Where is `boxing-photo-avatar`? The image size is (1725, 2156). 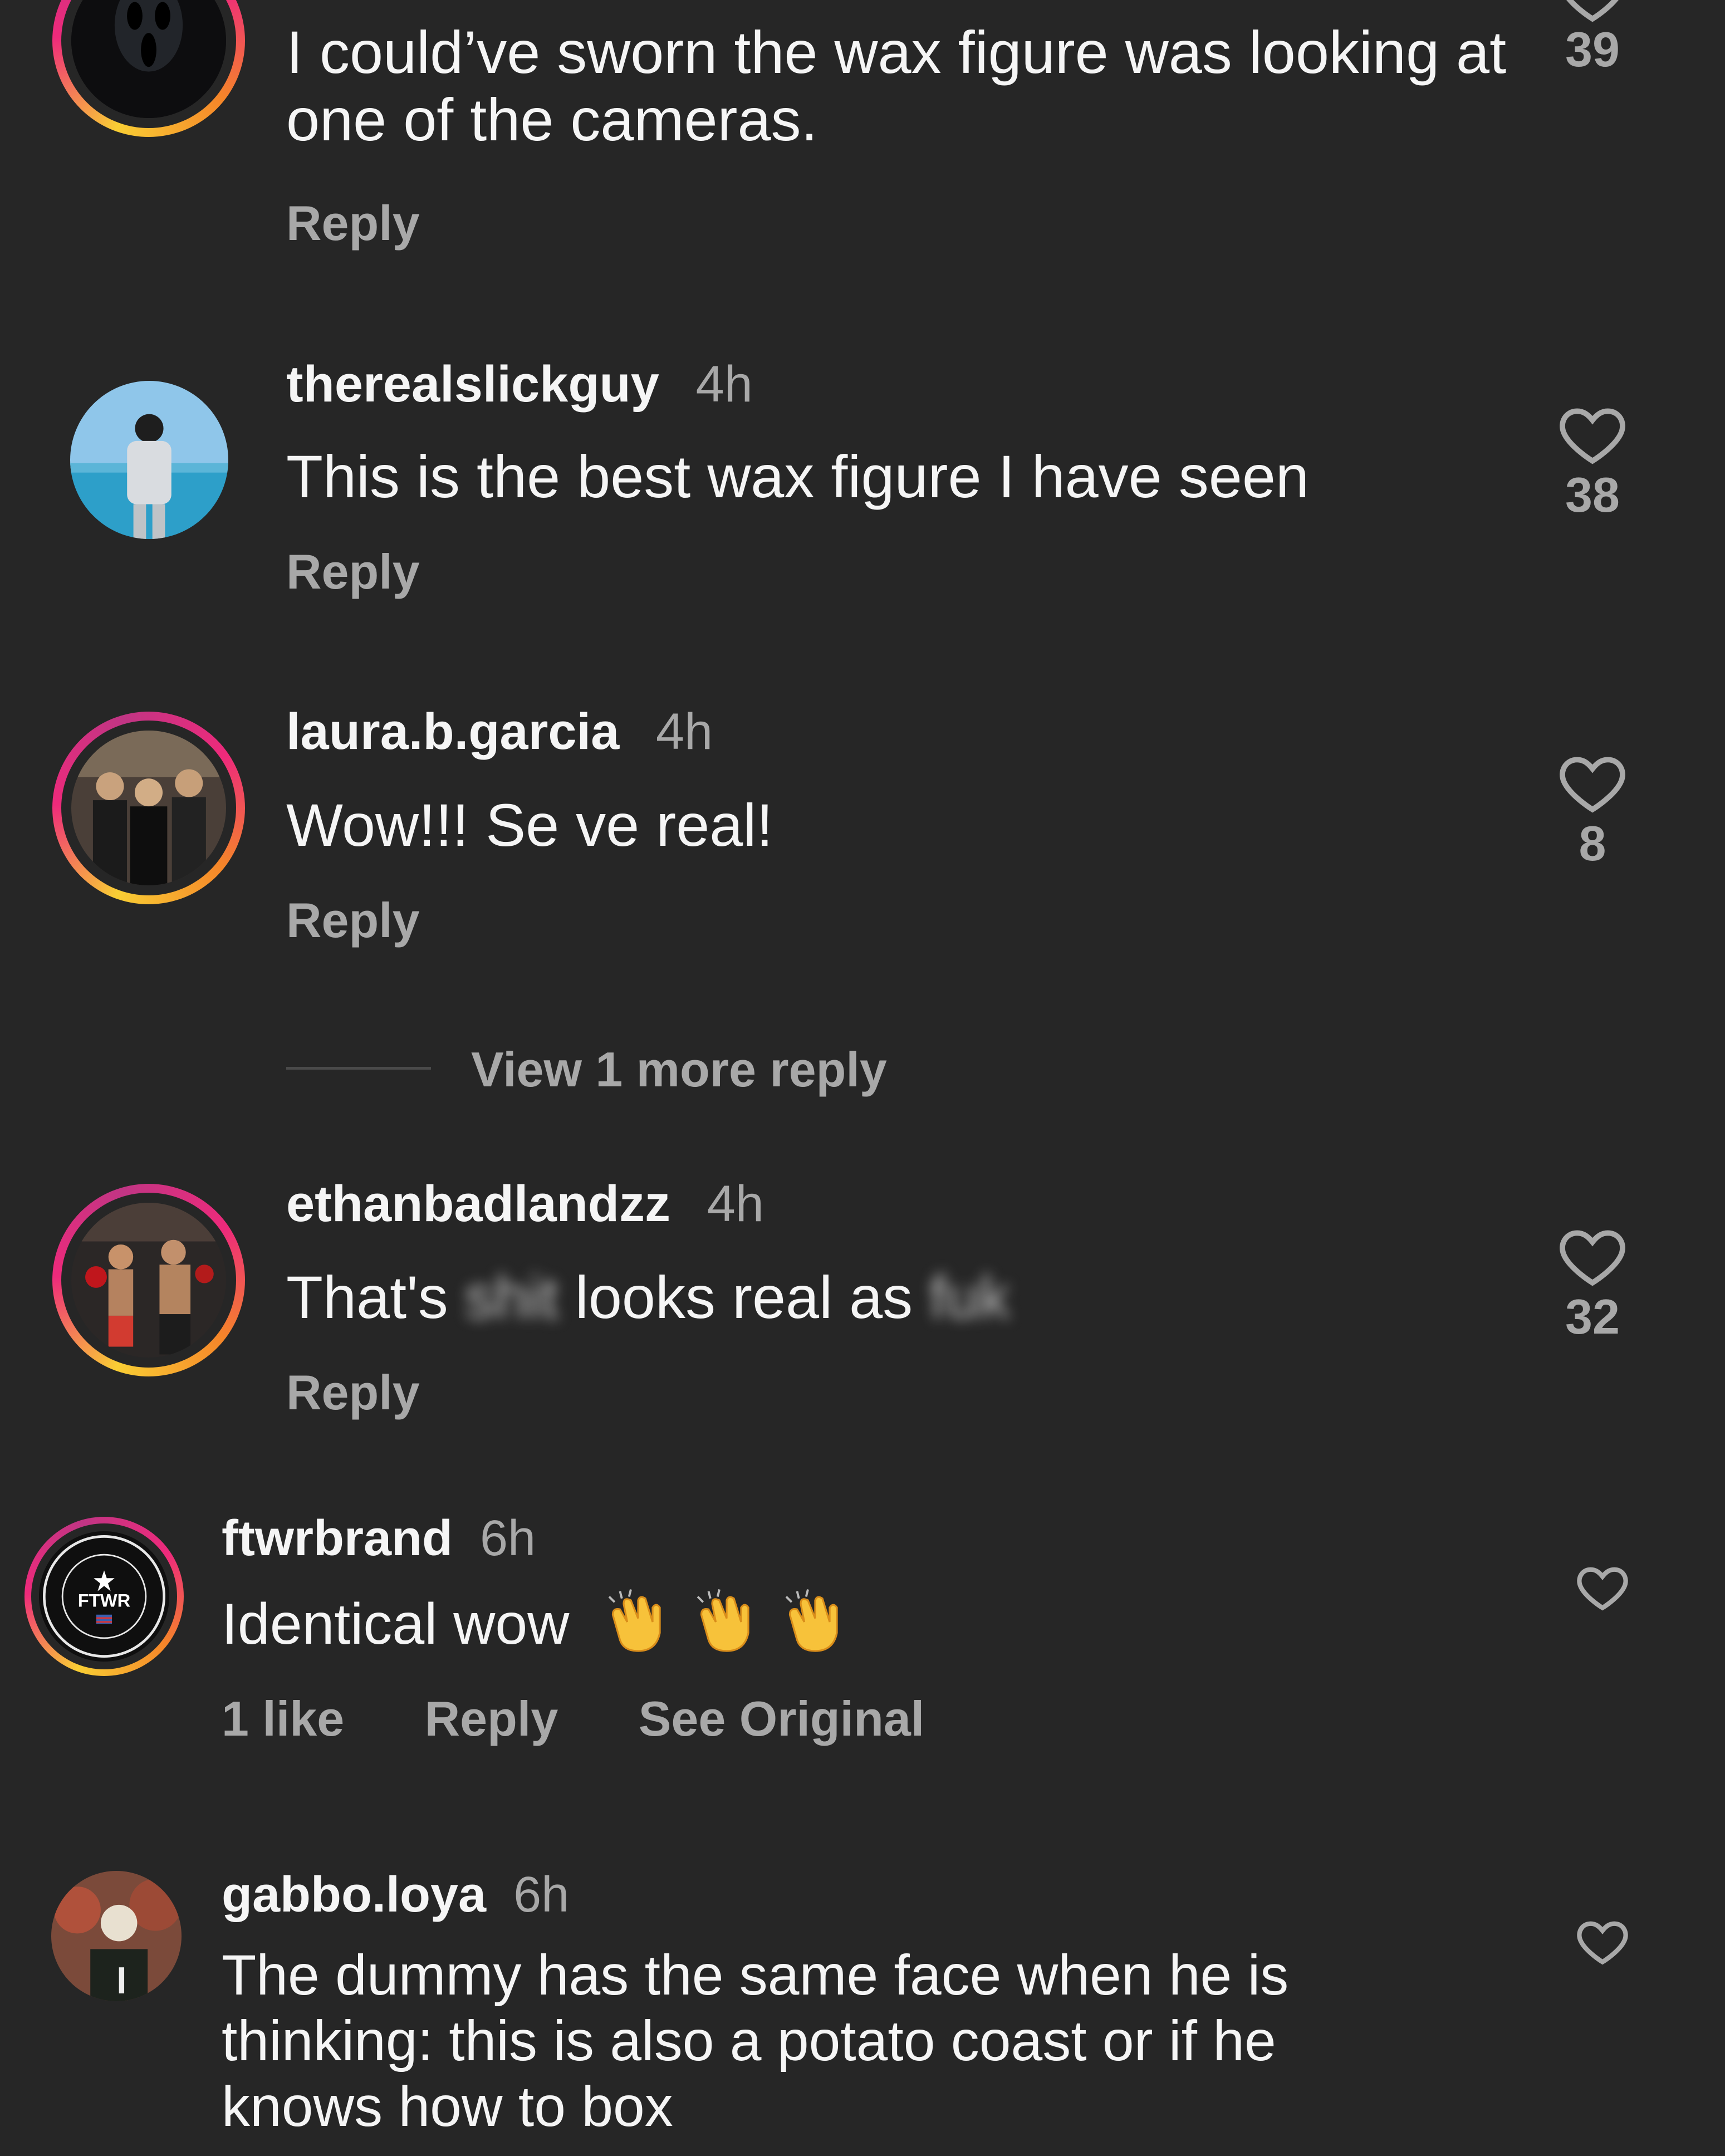
boxing-photo-avatar is located at coordinates (148, 1280).